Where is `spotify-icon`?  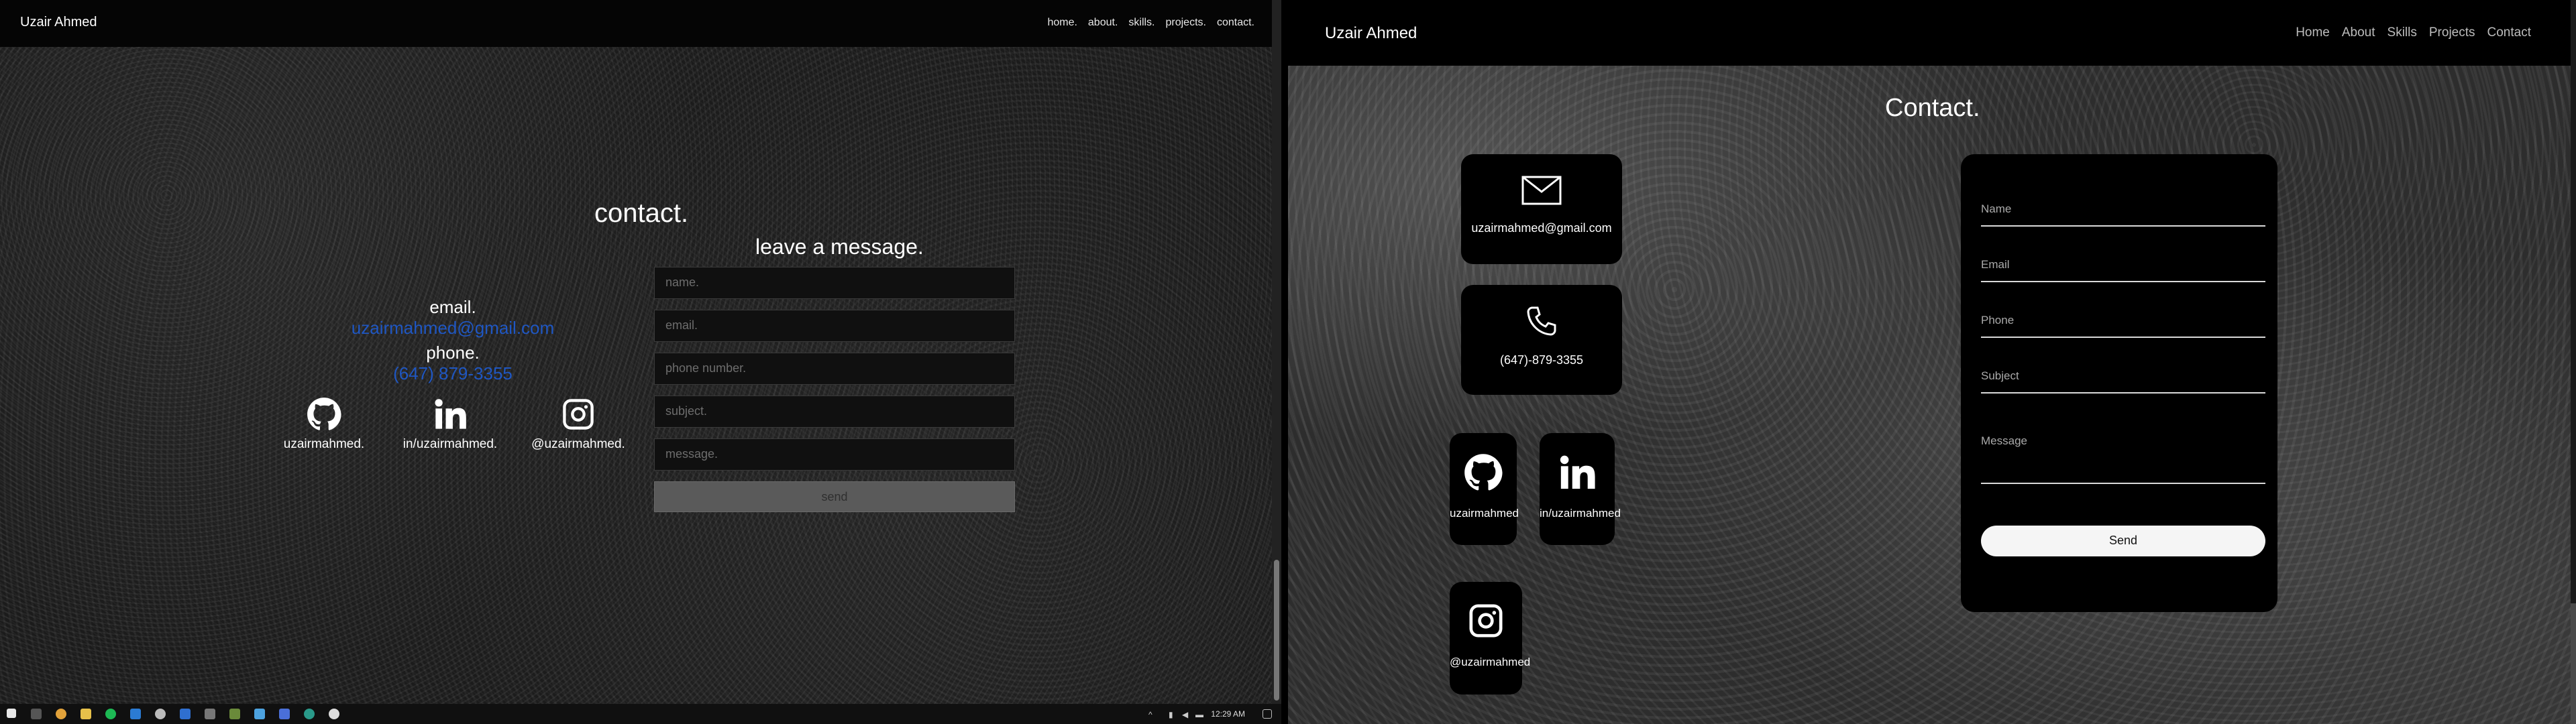 spotify-icon is located at coordinates (110, 714).